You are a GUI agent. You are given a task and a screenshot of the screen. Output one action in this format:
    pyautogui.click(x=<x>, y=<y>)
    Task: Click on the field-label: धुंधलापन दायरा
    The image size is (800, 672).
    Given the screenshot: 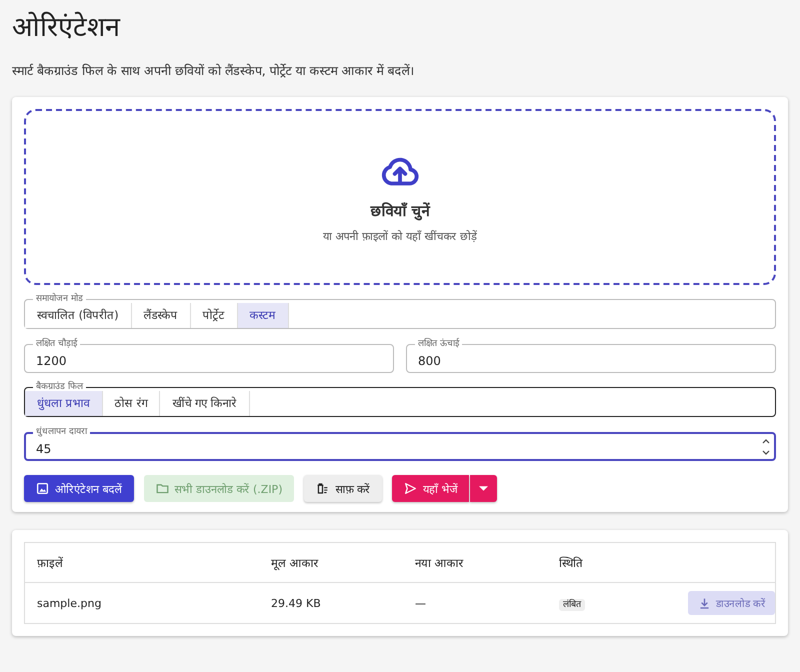 What is the action you would take?
    pyautogui.click(x=61, y=432)
    